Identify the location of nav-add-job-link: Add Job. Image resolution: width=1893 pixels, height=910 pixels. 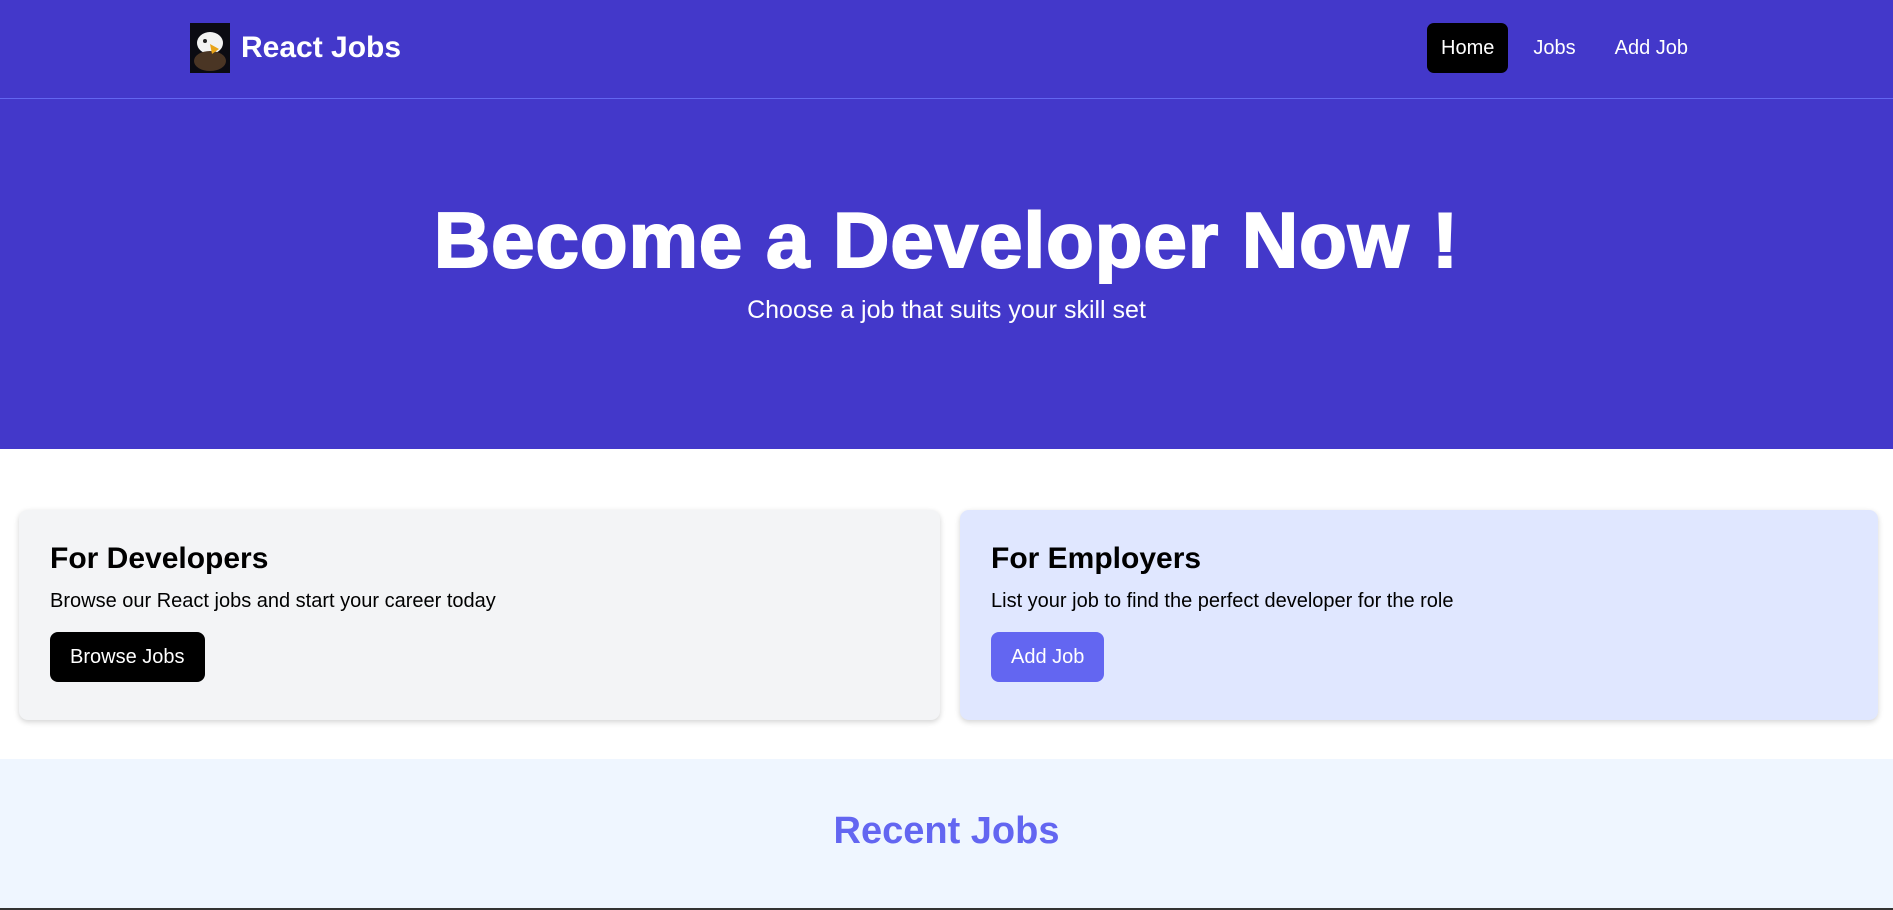
(1651, 48).